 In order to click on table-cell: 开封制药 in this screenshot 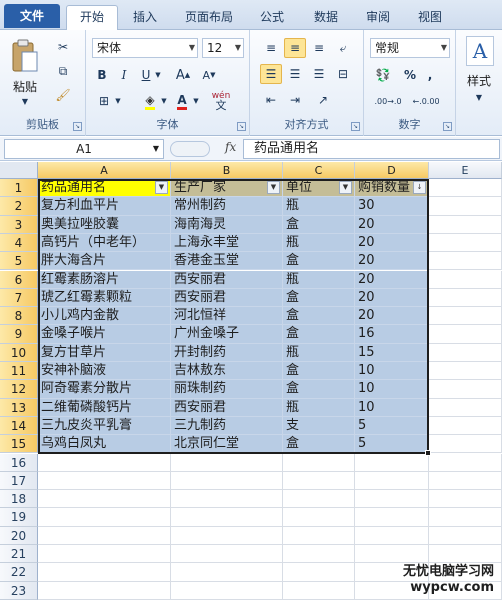, I will do `click(227, 352)`.